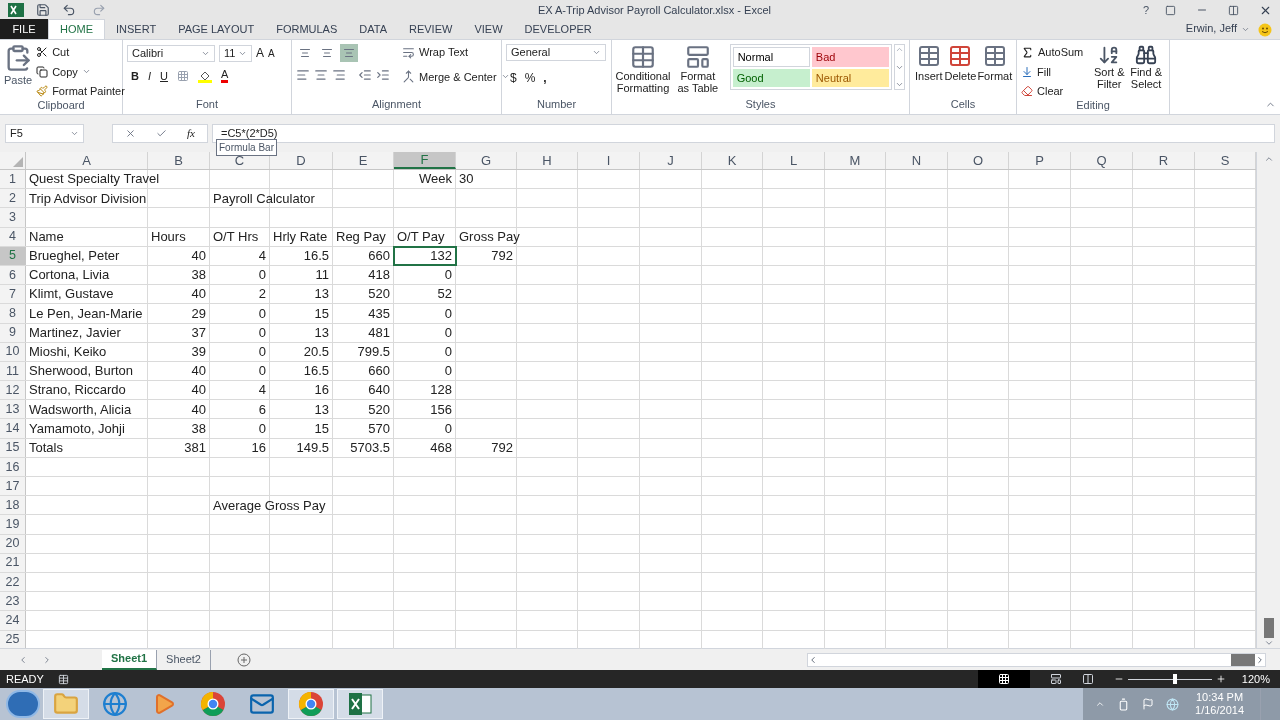 The height and width of the screenshot is (720, 1280). What do you see at coordinates (43, 10) in the screenshot?
I see `save-icon` at bounding box center [43, 10].